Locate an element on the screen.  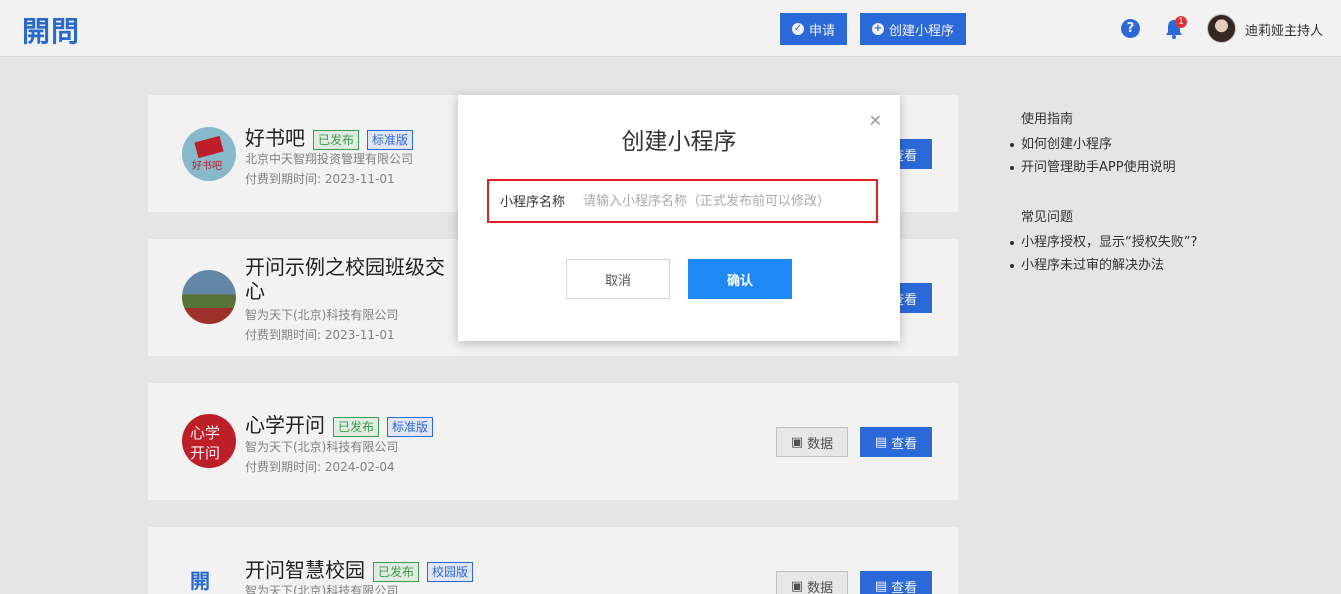
dialog-title: 创建小程序 is located at coordinates (679, 142).